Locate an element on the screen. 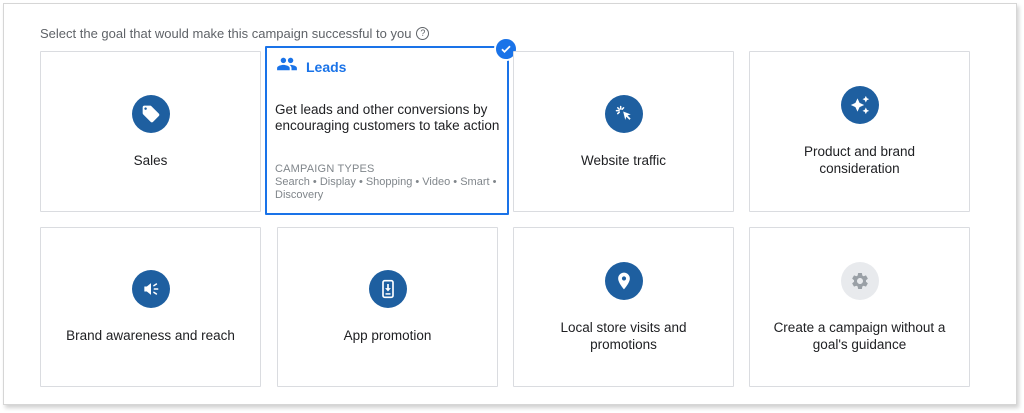 The width and height of the screenshot is (1024, 413). phone-download-icon is located at coordinates (387, 289).